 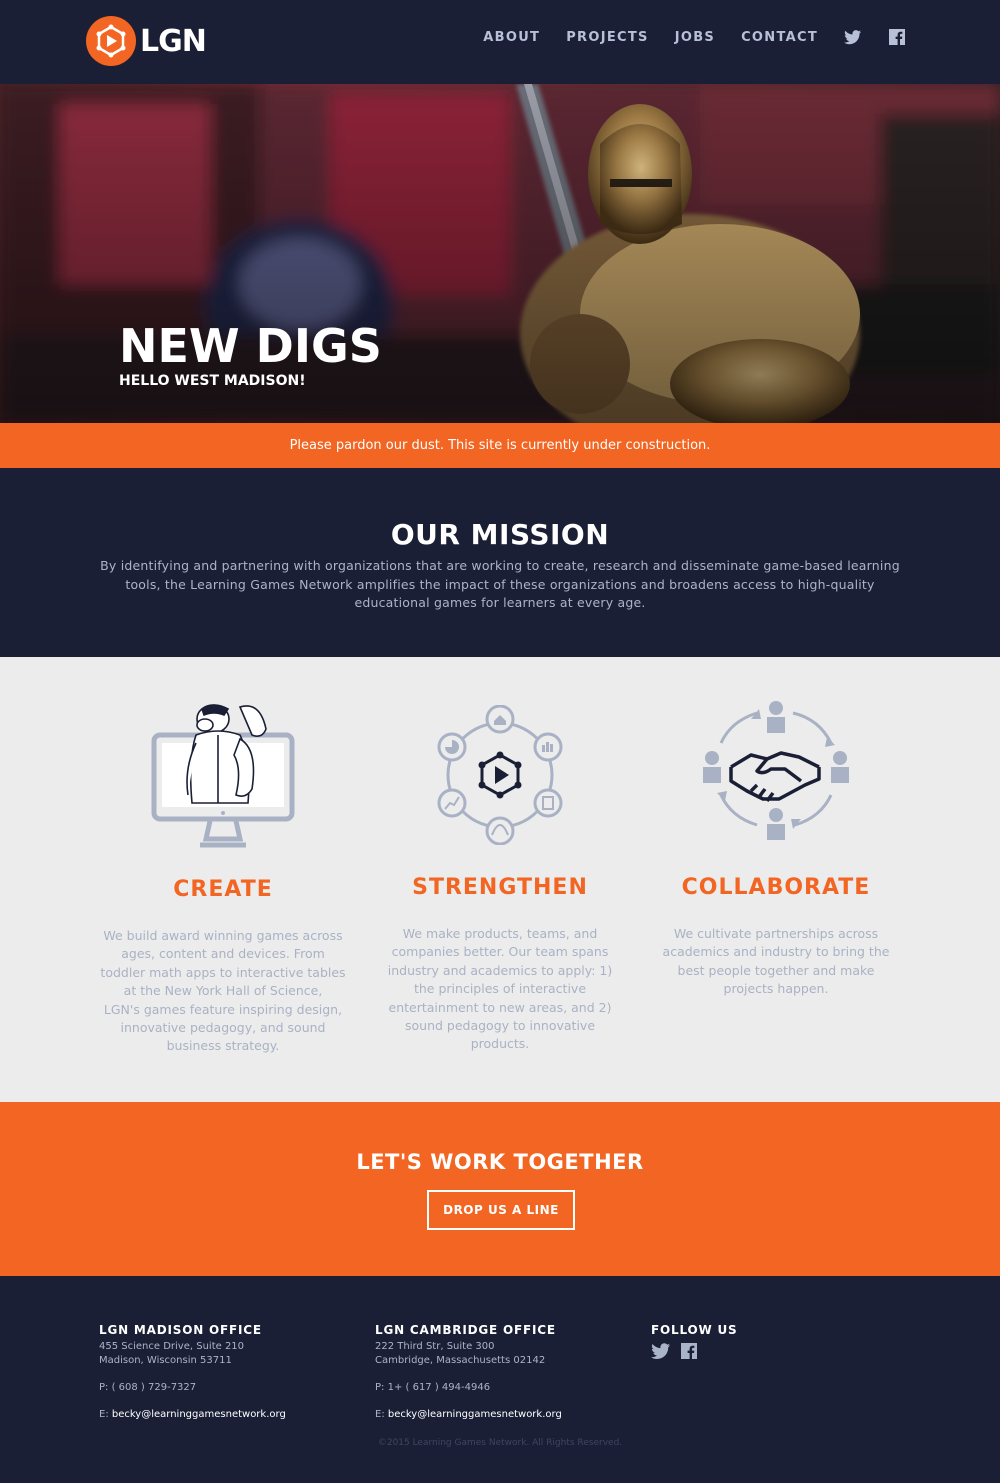 What do you see at coordinates (465, 1330) in the screenshot?
I see `office-title: LGN CAMBRIDGE OFFICE` at bounding box center [465, 1330].